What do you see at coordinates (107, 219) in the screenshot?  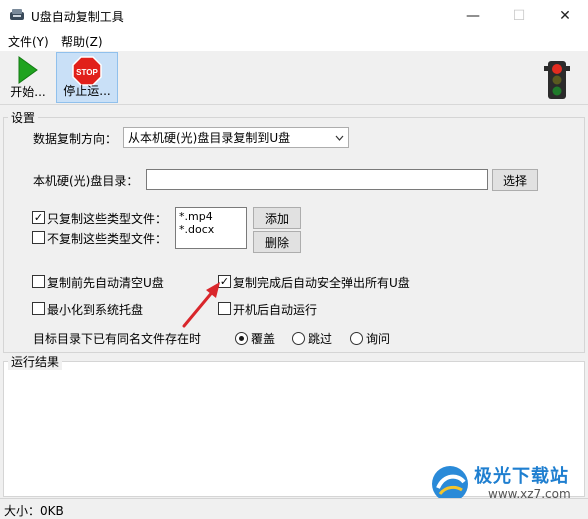 I see `only-copy-label: 只复制这些类型文件：` at bounding box center [107, 219].